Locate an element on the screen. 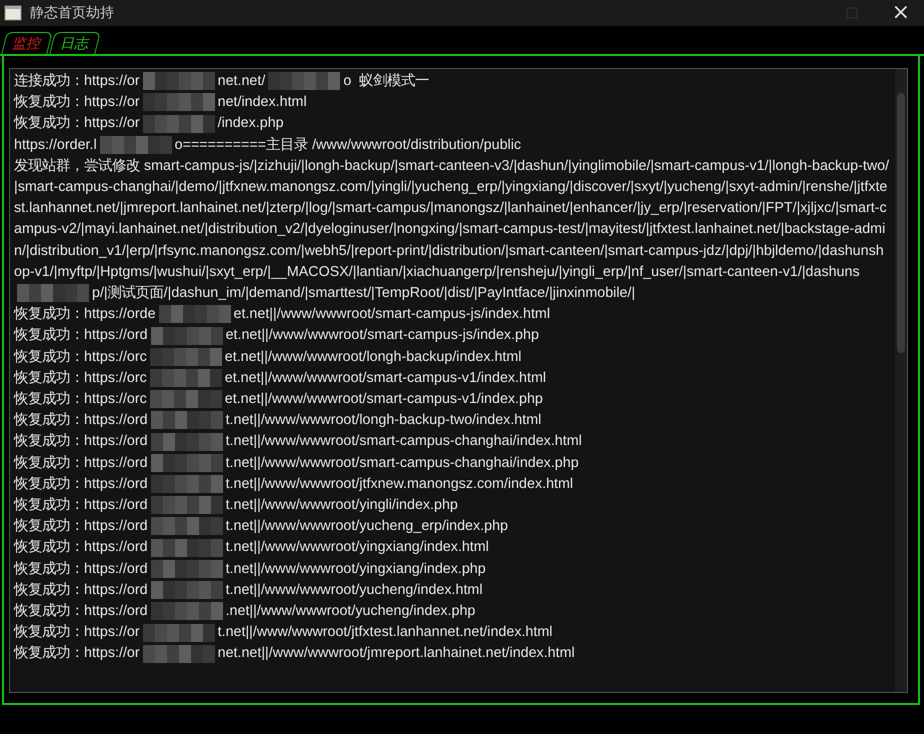 The width and height of the screenshot is (924, 734). log-text: 连接成功：https://or is located at coordinates (77, 81).